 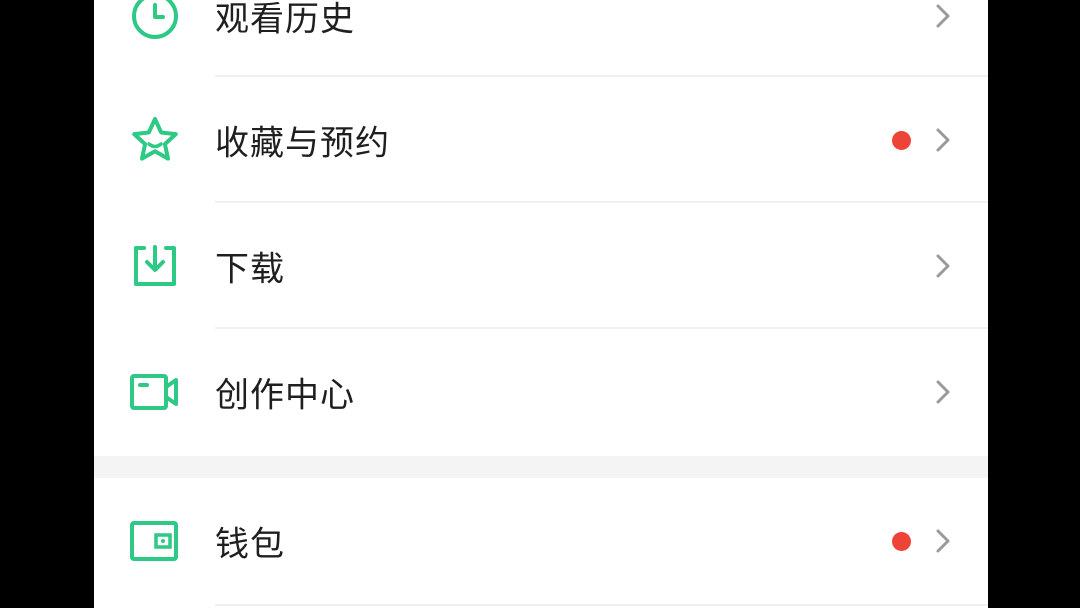 What do you see at coordinates (285, 395) in the screenshot?
I see `menu-item-label: 创作中心` at bounding box center [285, 395].